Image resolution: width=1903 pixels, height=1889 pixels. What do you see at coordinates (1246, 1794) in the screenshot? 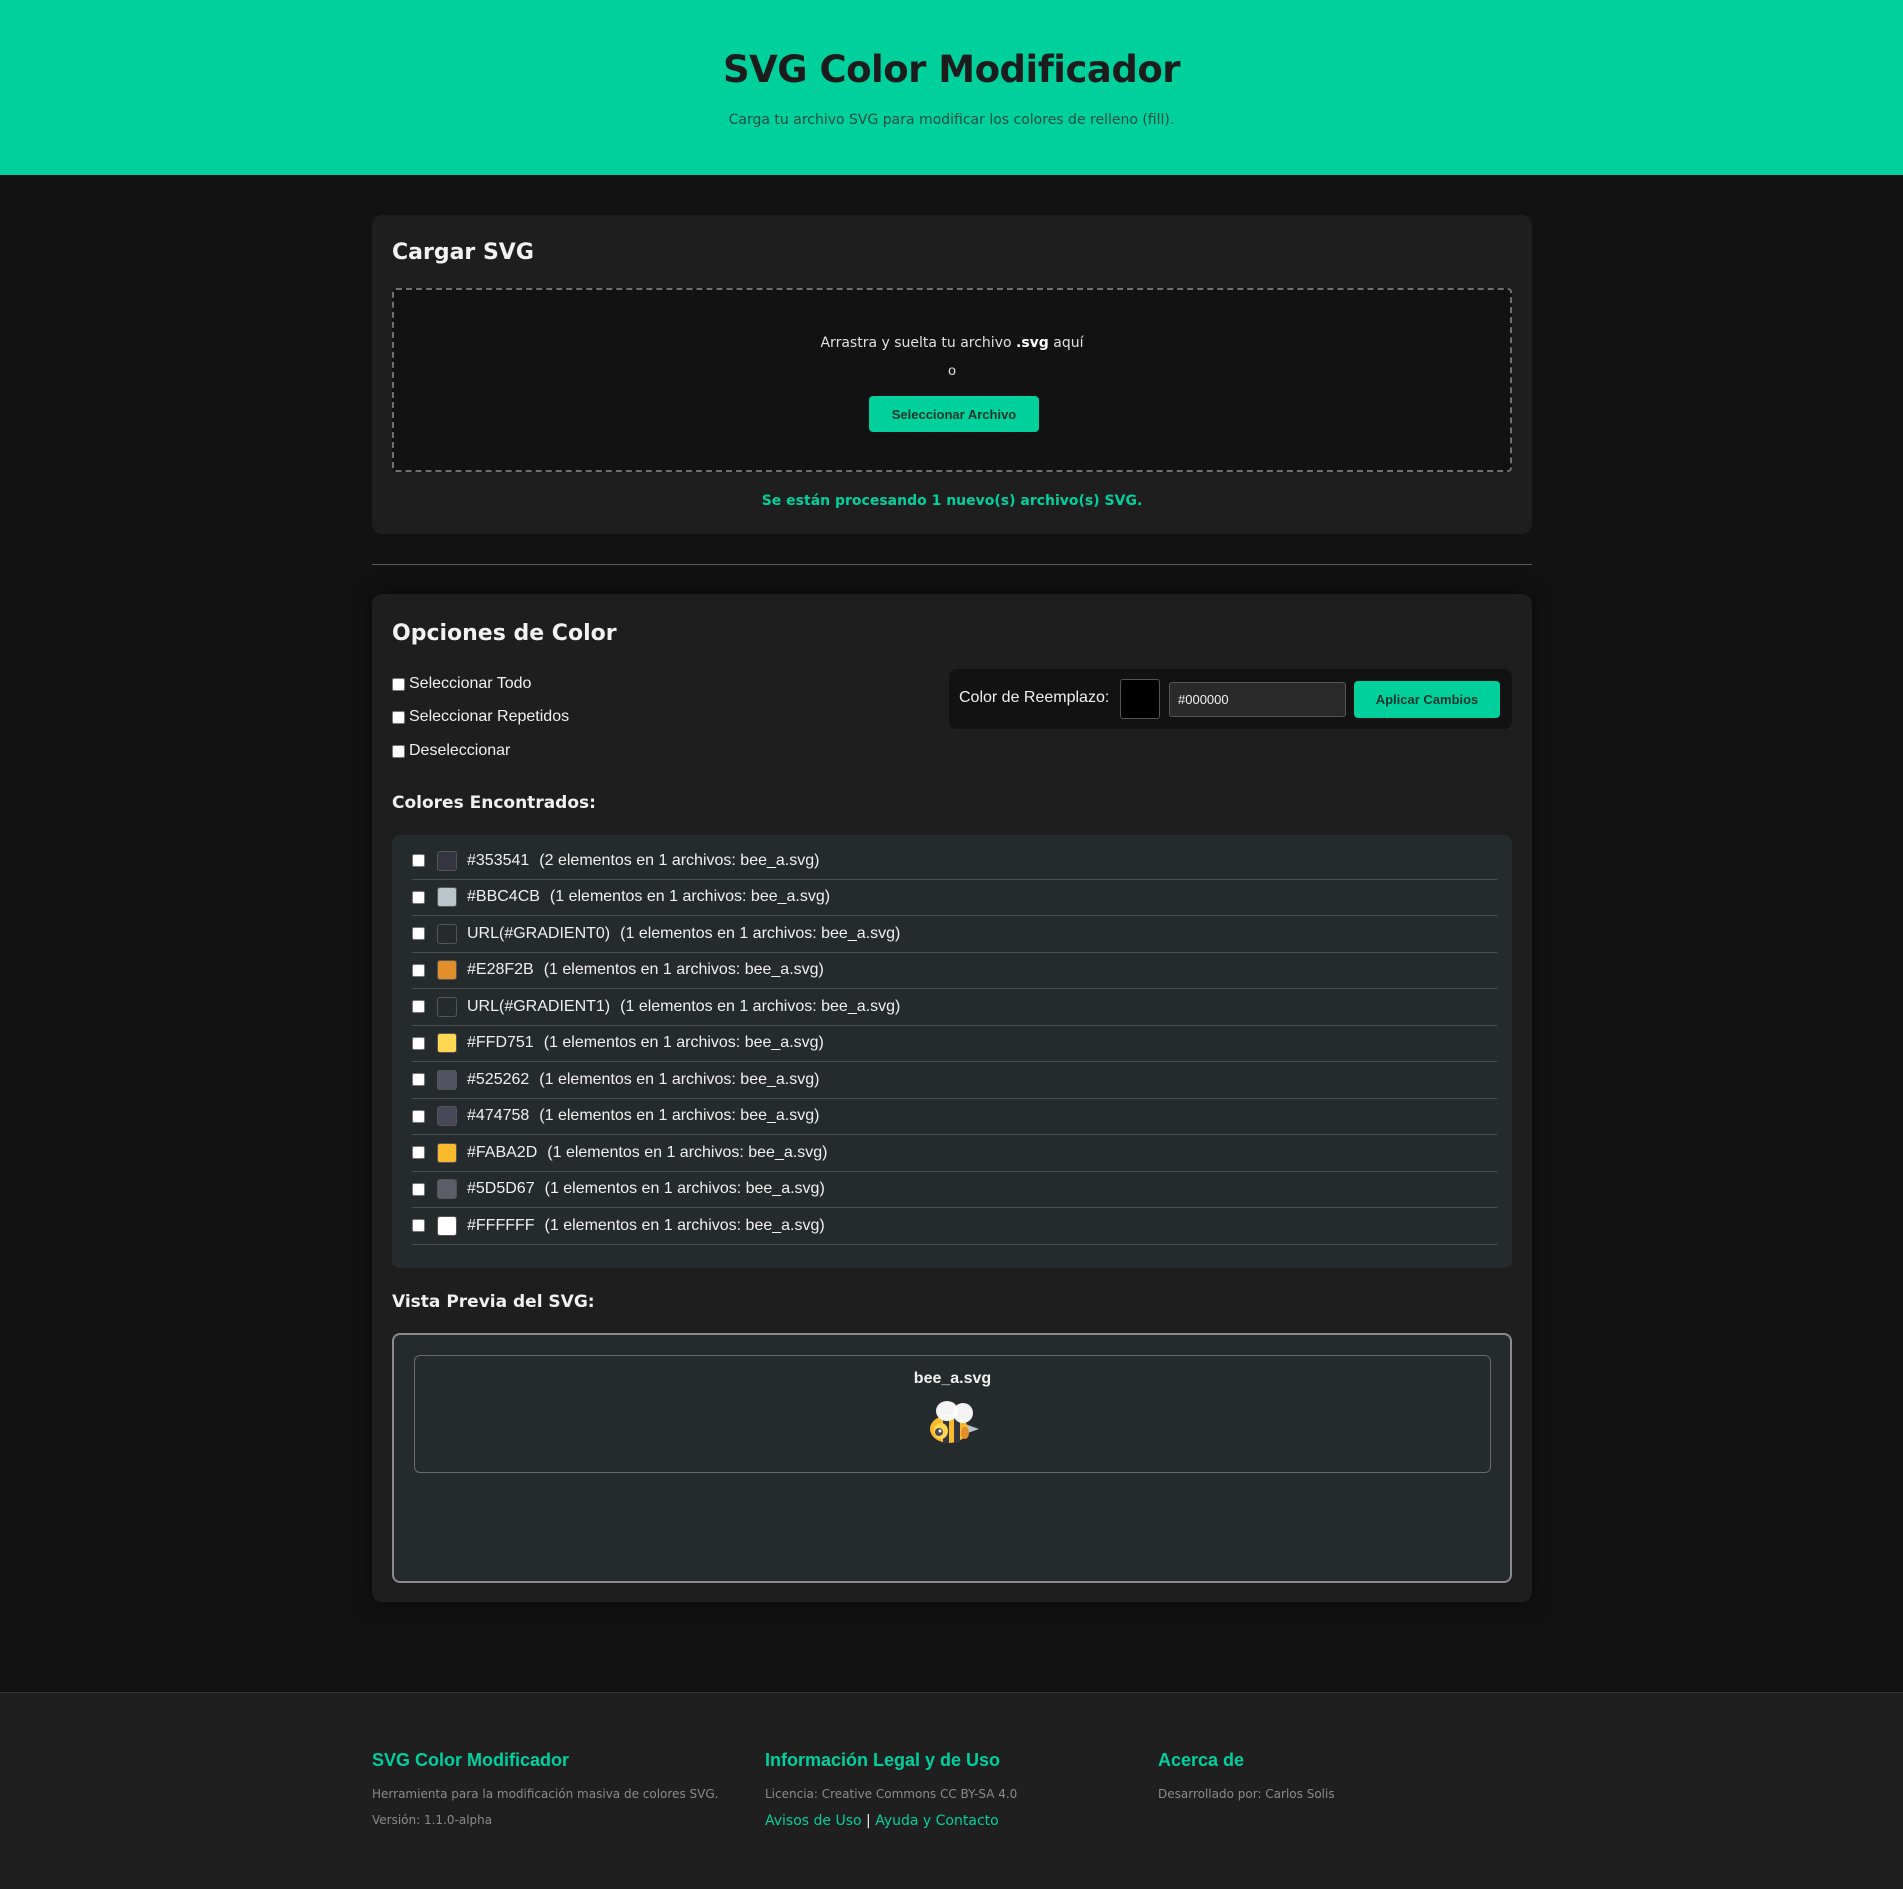
I see `footer-author: Desarrollado por: Carlos Solis` at bounding box center [1246, 1794].